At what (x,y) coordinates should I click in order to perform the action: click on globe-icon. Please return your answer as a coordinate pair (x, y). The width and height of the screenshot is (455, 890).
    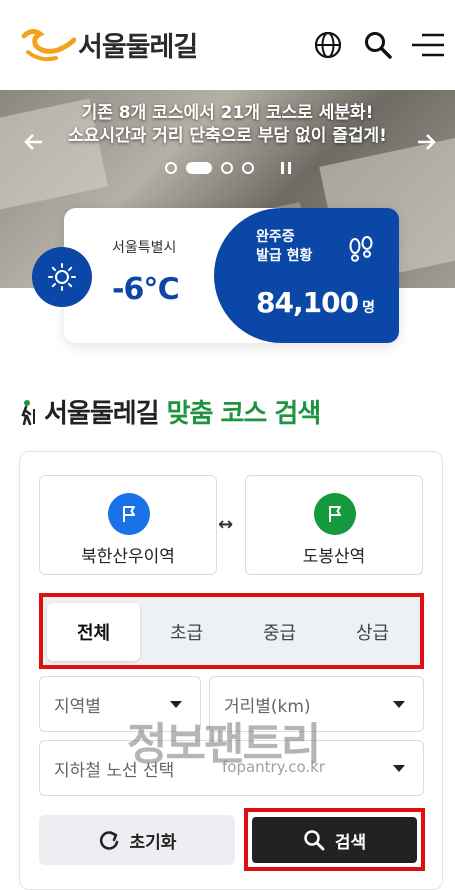
    Looking at the image, I should click on (328, 45).